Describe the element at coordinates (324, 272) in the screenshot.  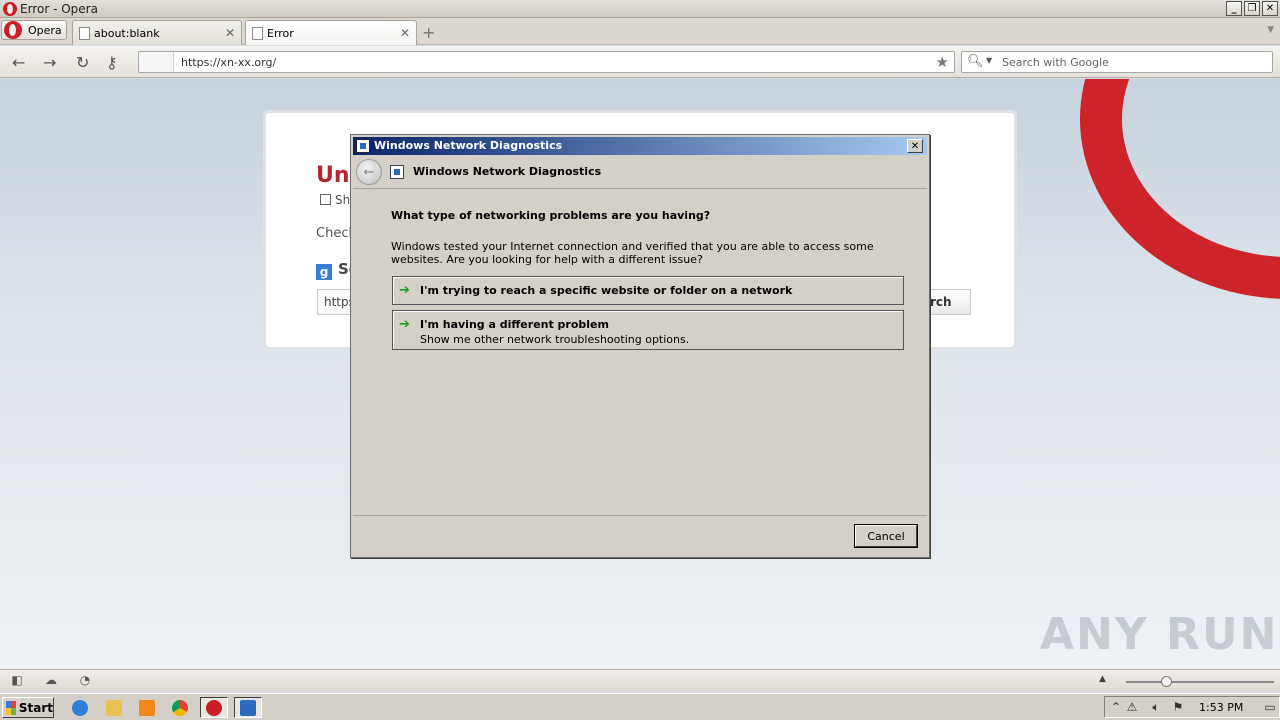
I see `google-icon: g` at that location.